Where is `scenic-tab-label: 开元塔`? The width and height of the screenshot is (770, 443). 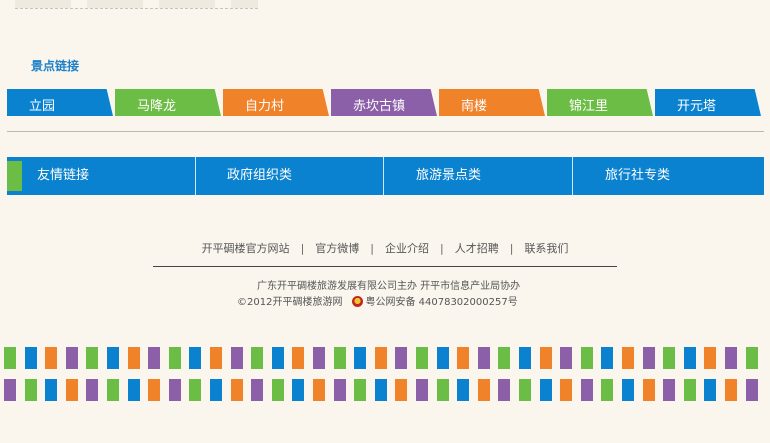
scenic-tab-label: 开元塔 is located at coordinates (697, 106).